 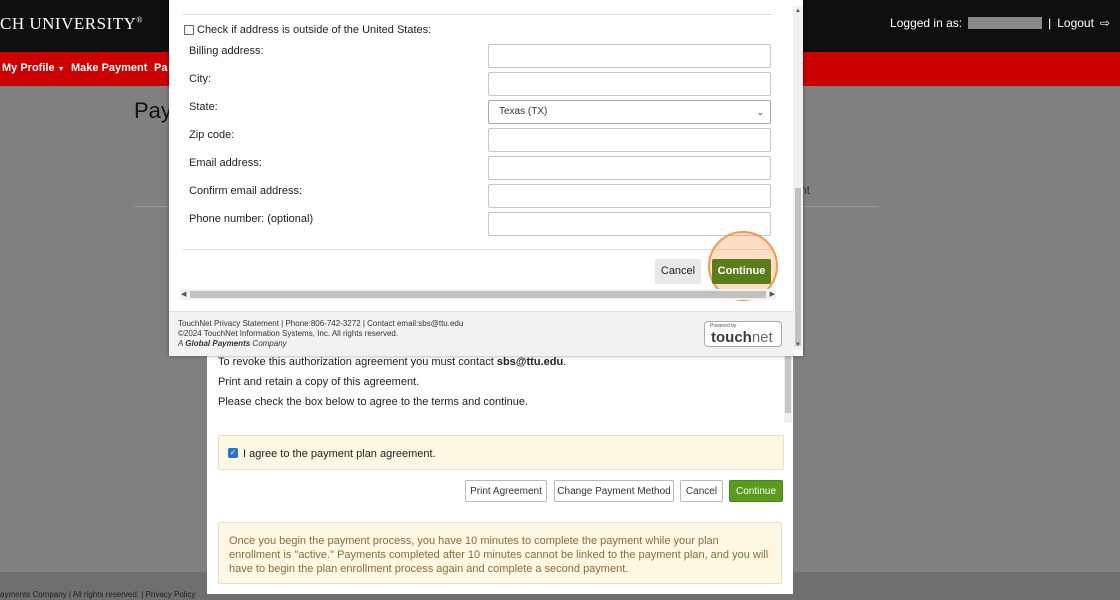 I want to click on nav-label: My Profile, so click(x=28, y=68).